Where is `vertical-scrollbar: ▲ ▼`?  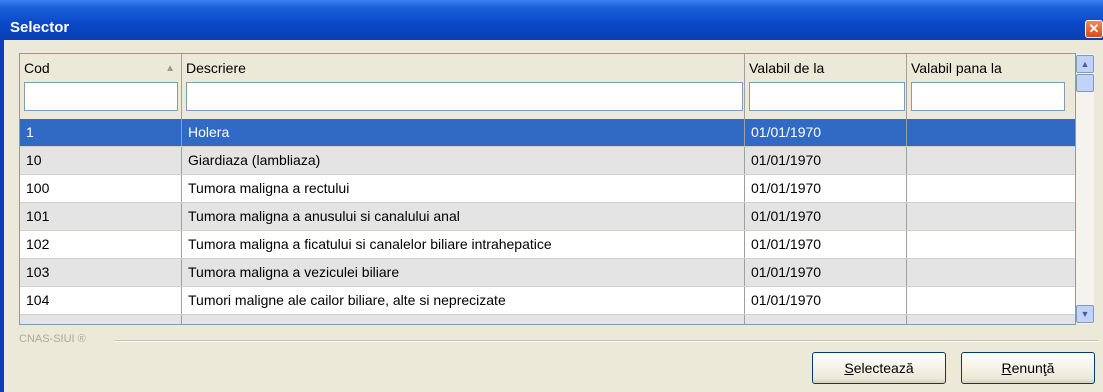 vertical-scrollbar: ▲ ▼ is located at coordinates (1085, 189).